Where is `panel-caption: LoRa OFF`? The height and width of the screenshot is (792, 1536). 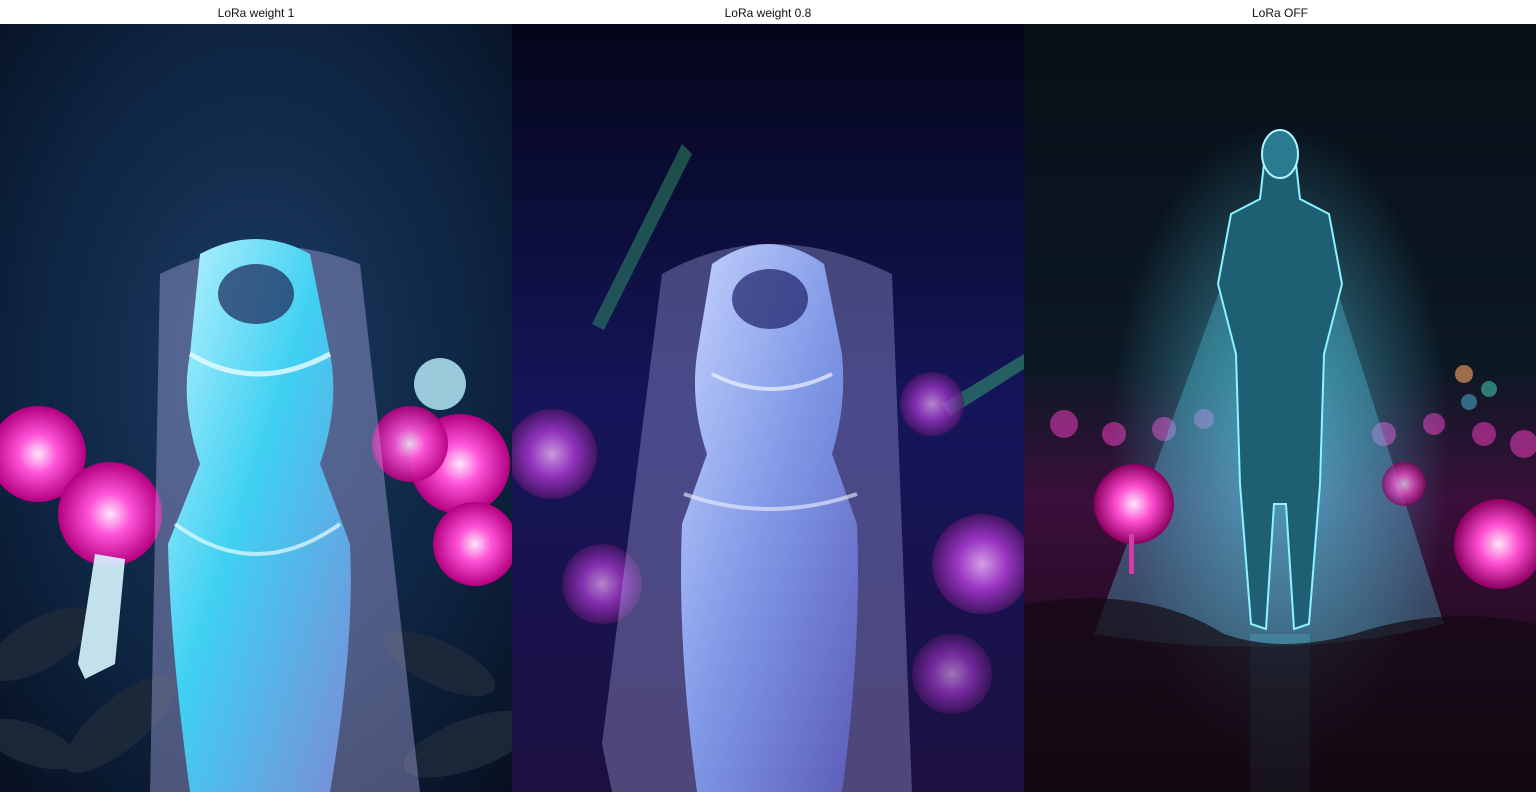
panel-caption: LoRa OFF is located at coordinates (1280, 12).